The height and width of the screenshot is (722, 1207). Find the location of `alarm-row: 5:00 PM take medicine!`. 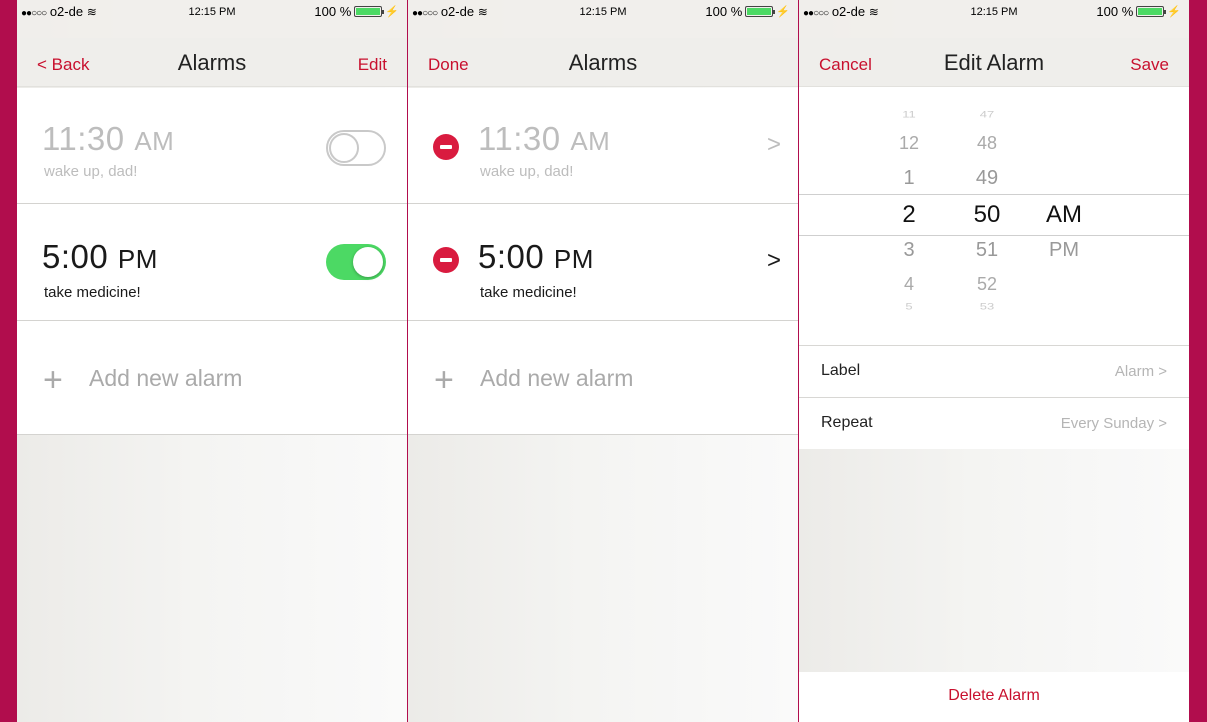

alarm-row: 5:00 PM take medicine! is located at coordinates (212, 262).